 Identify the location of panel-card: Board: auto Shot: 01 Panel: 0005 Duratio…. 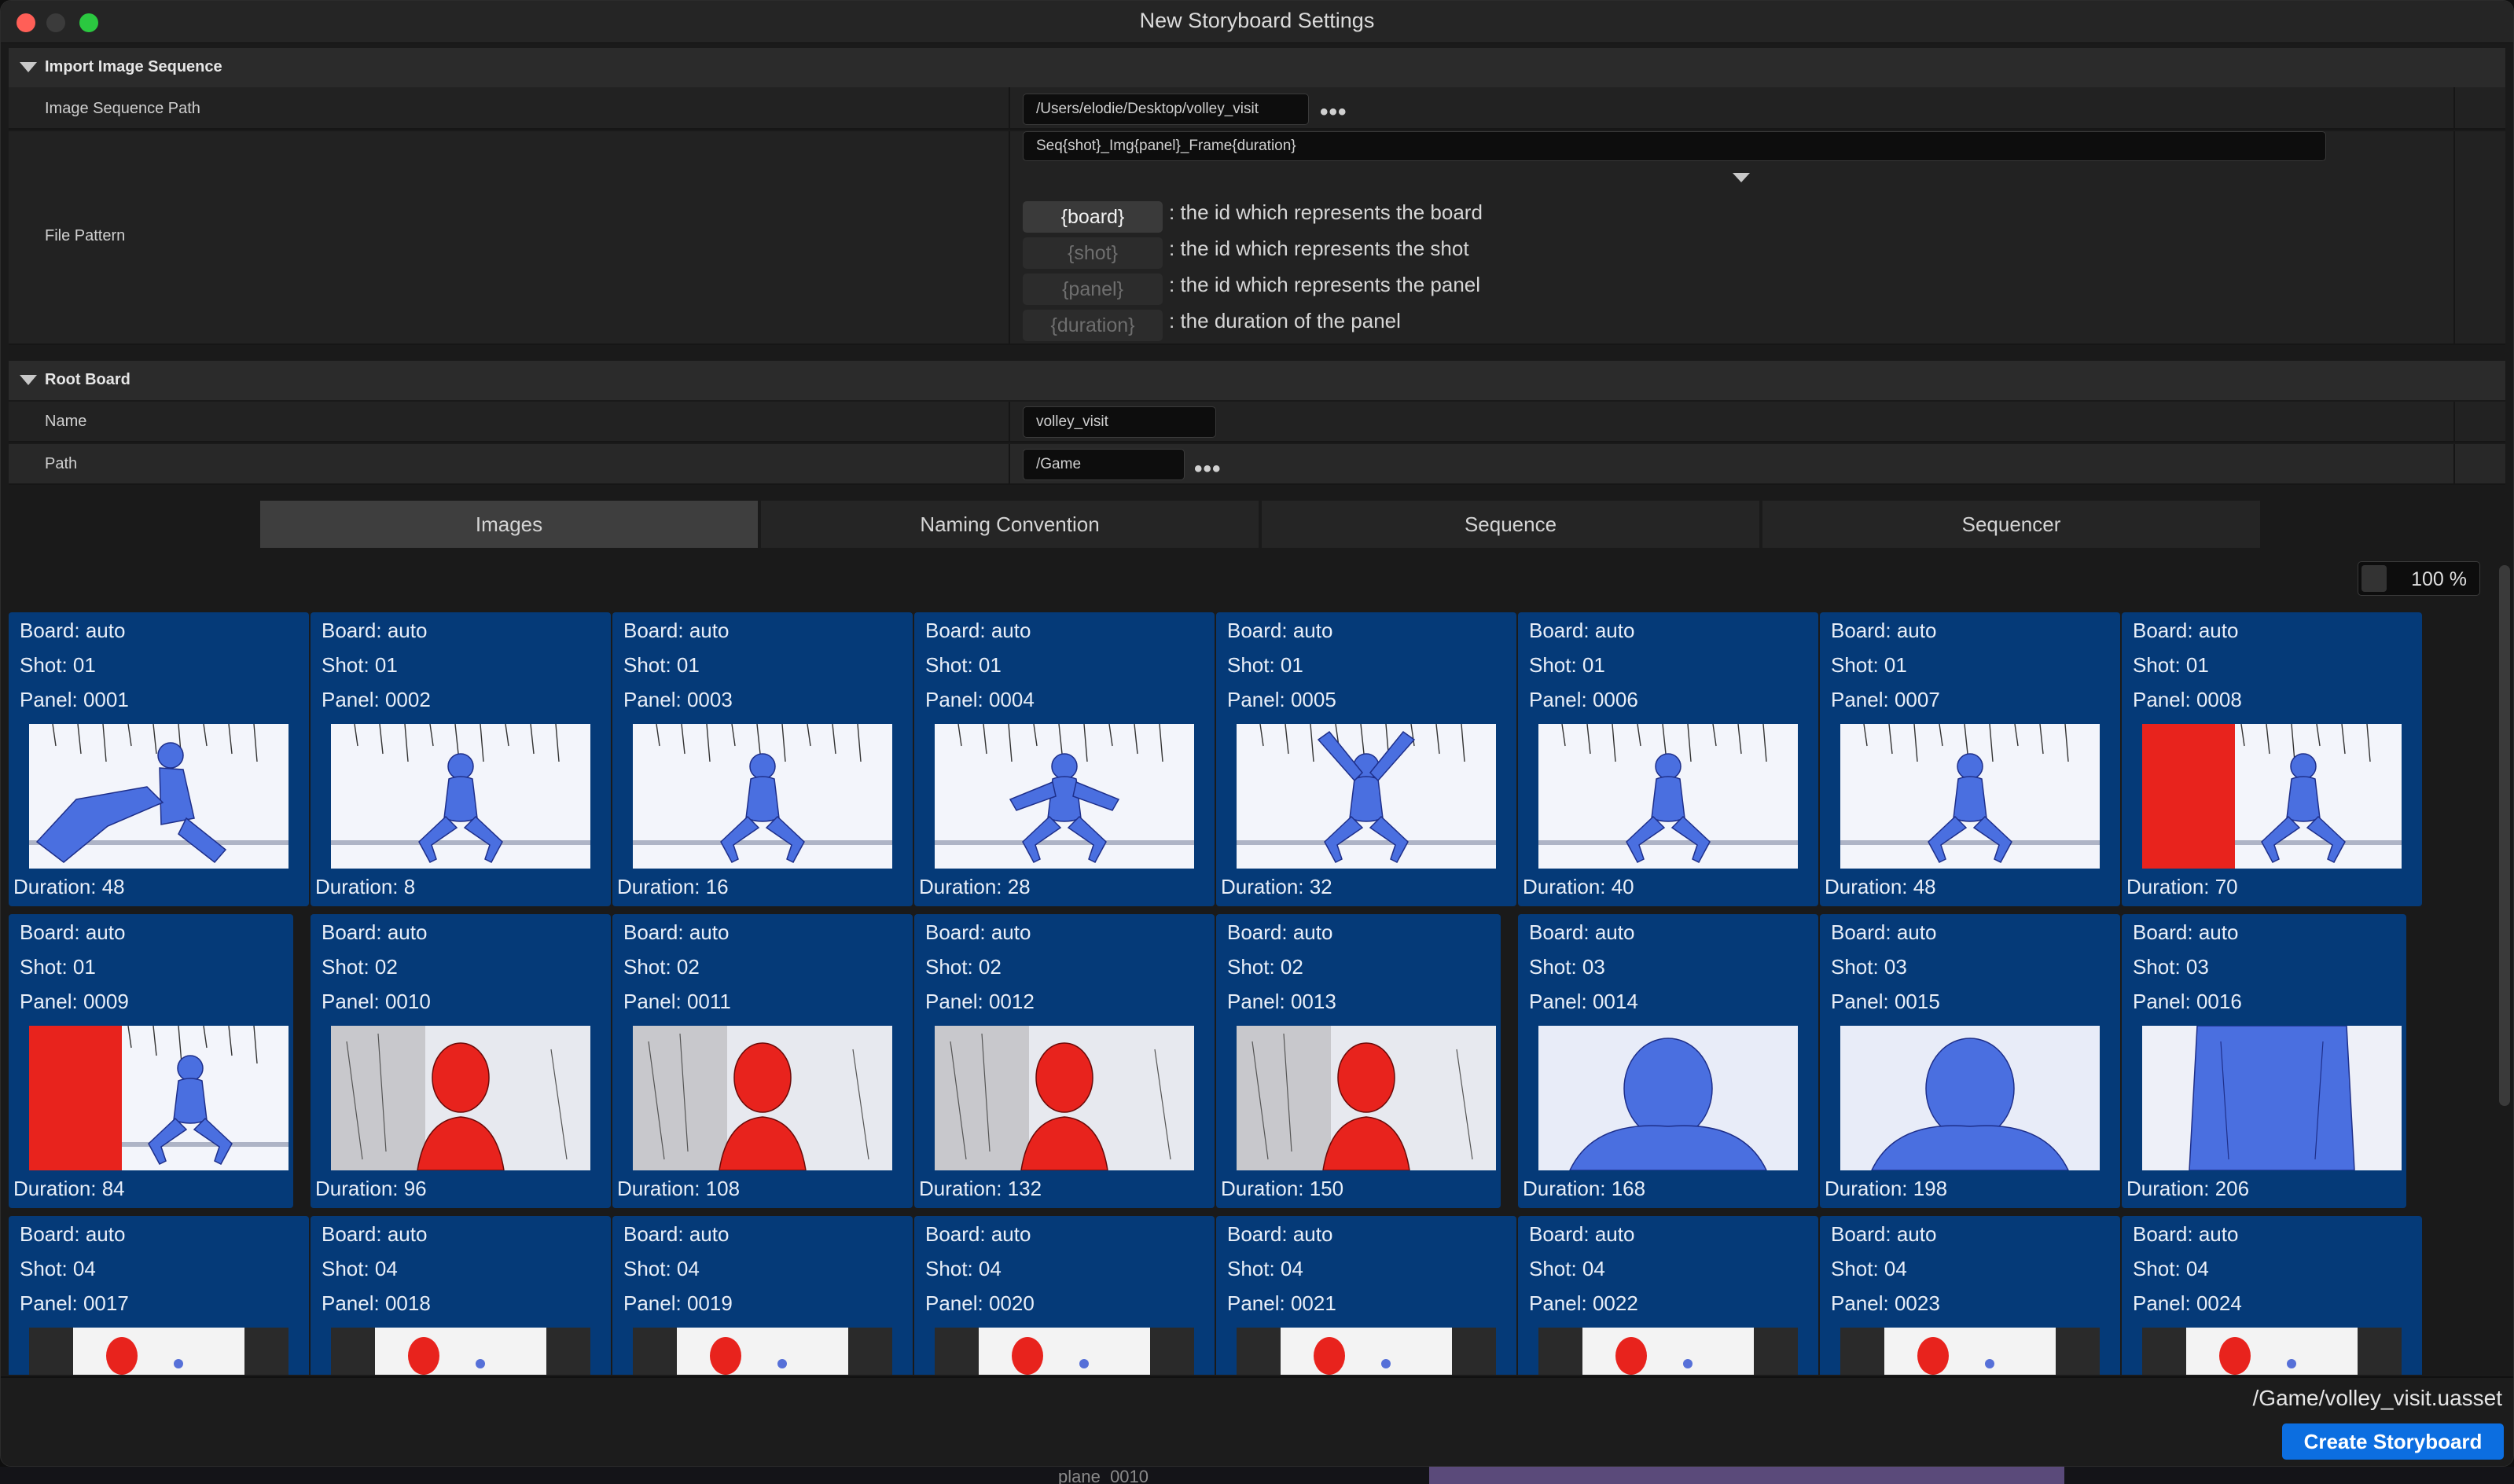
(1366, 759).